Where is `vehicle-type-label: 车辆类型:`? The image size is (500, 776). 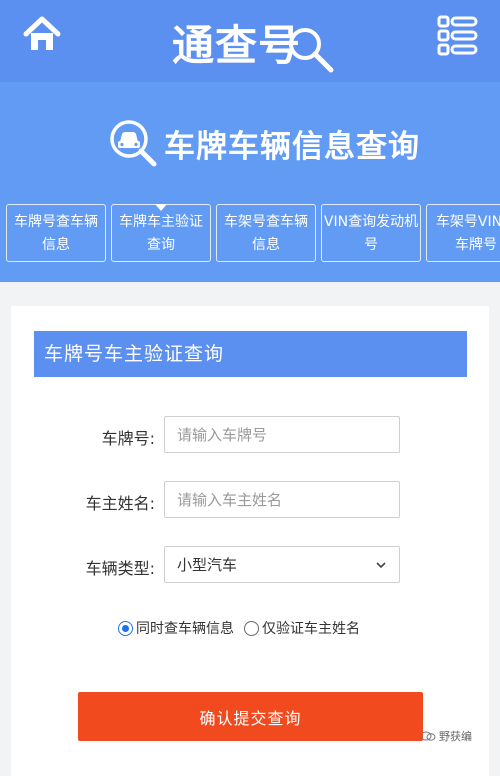
vehicle-type-label: 车辆类型: is located at coordinates (120, 568).